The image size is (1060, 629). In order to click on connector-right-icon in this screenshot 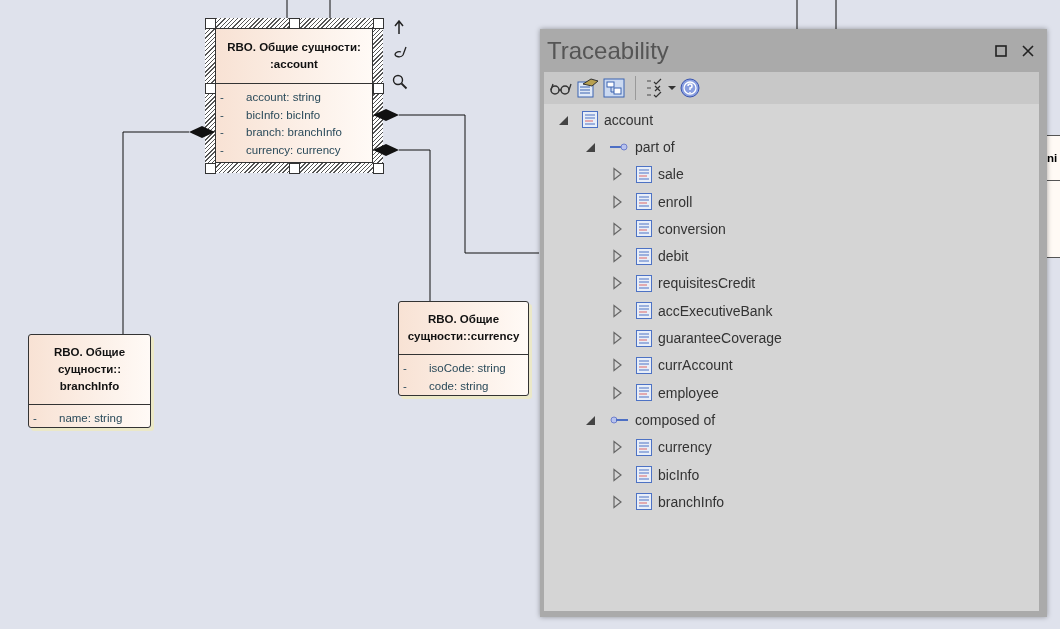, I will do `click(619, 146)`.